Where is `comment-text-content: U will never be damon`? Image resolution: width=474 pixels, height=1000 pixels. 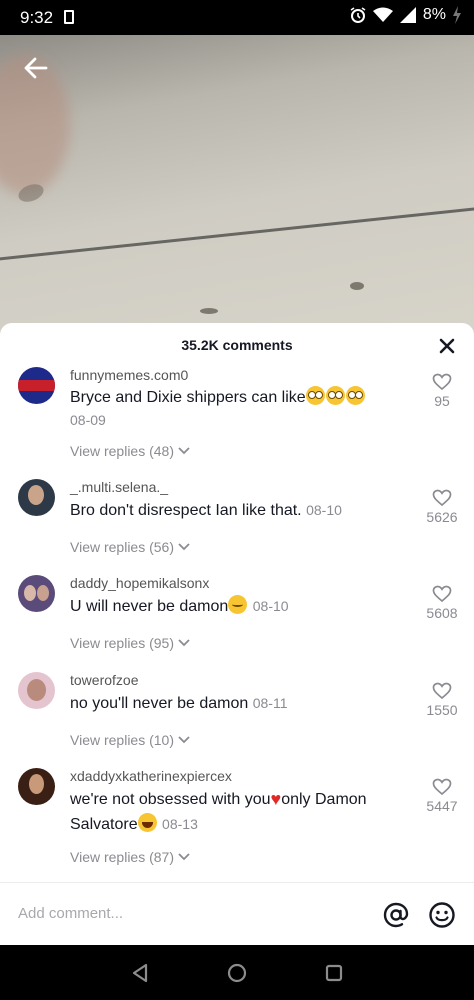
comment-text-content: U will never be damon is located at coordinates (149, 606).